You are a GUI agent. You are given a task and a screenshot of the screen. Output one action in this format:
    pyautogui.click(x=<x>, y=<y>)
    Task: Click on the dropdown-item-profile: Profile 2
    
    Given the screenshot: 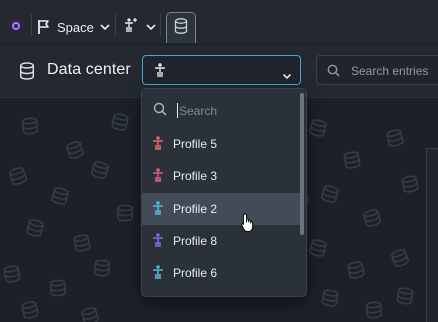 What is the action you would take?
    pyautogui.click(x=221, y=209)
    